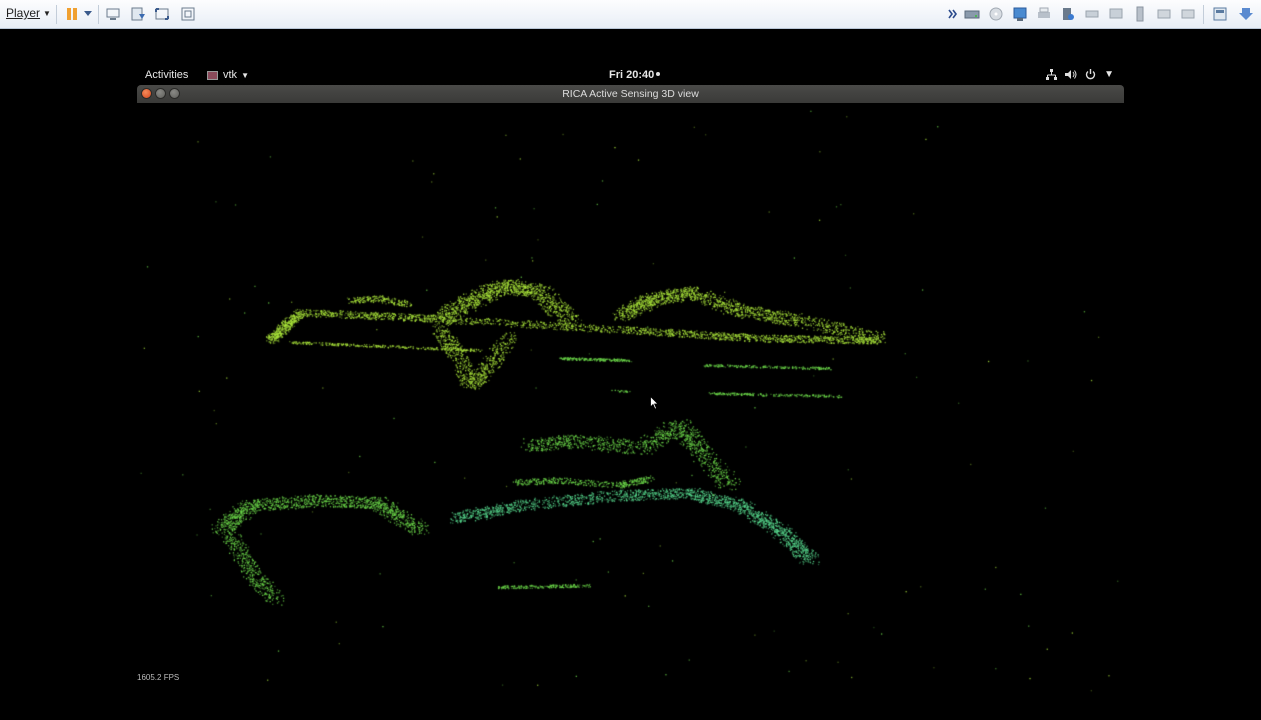 This screenshot has width=1261, height=720. I want to click on window-title: RICA Active Sensing 3D view, so click(630, 94).